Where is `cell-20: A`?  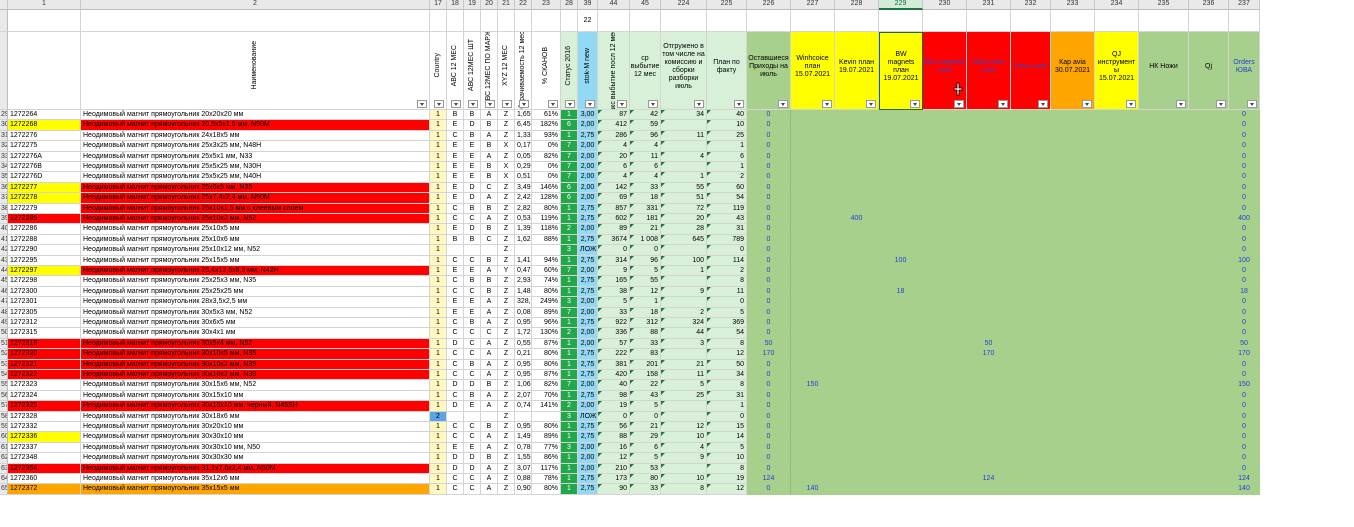 cell-20: A is located at coordinates (489, 323).